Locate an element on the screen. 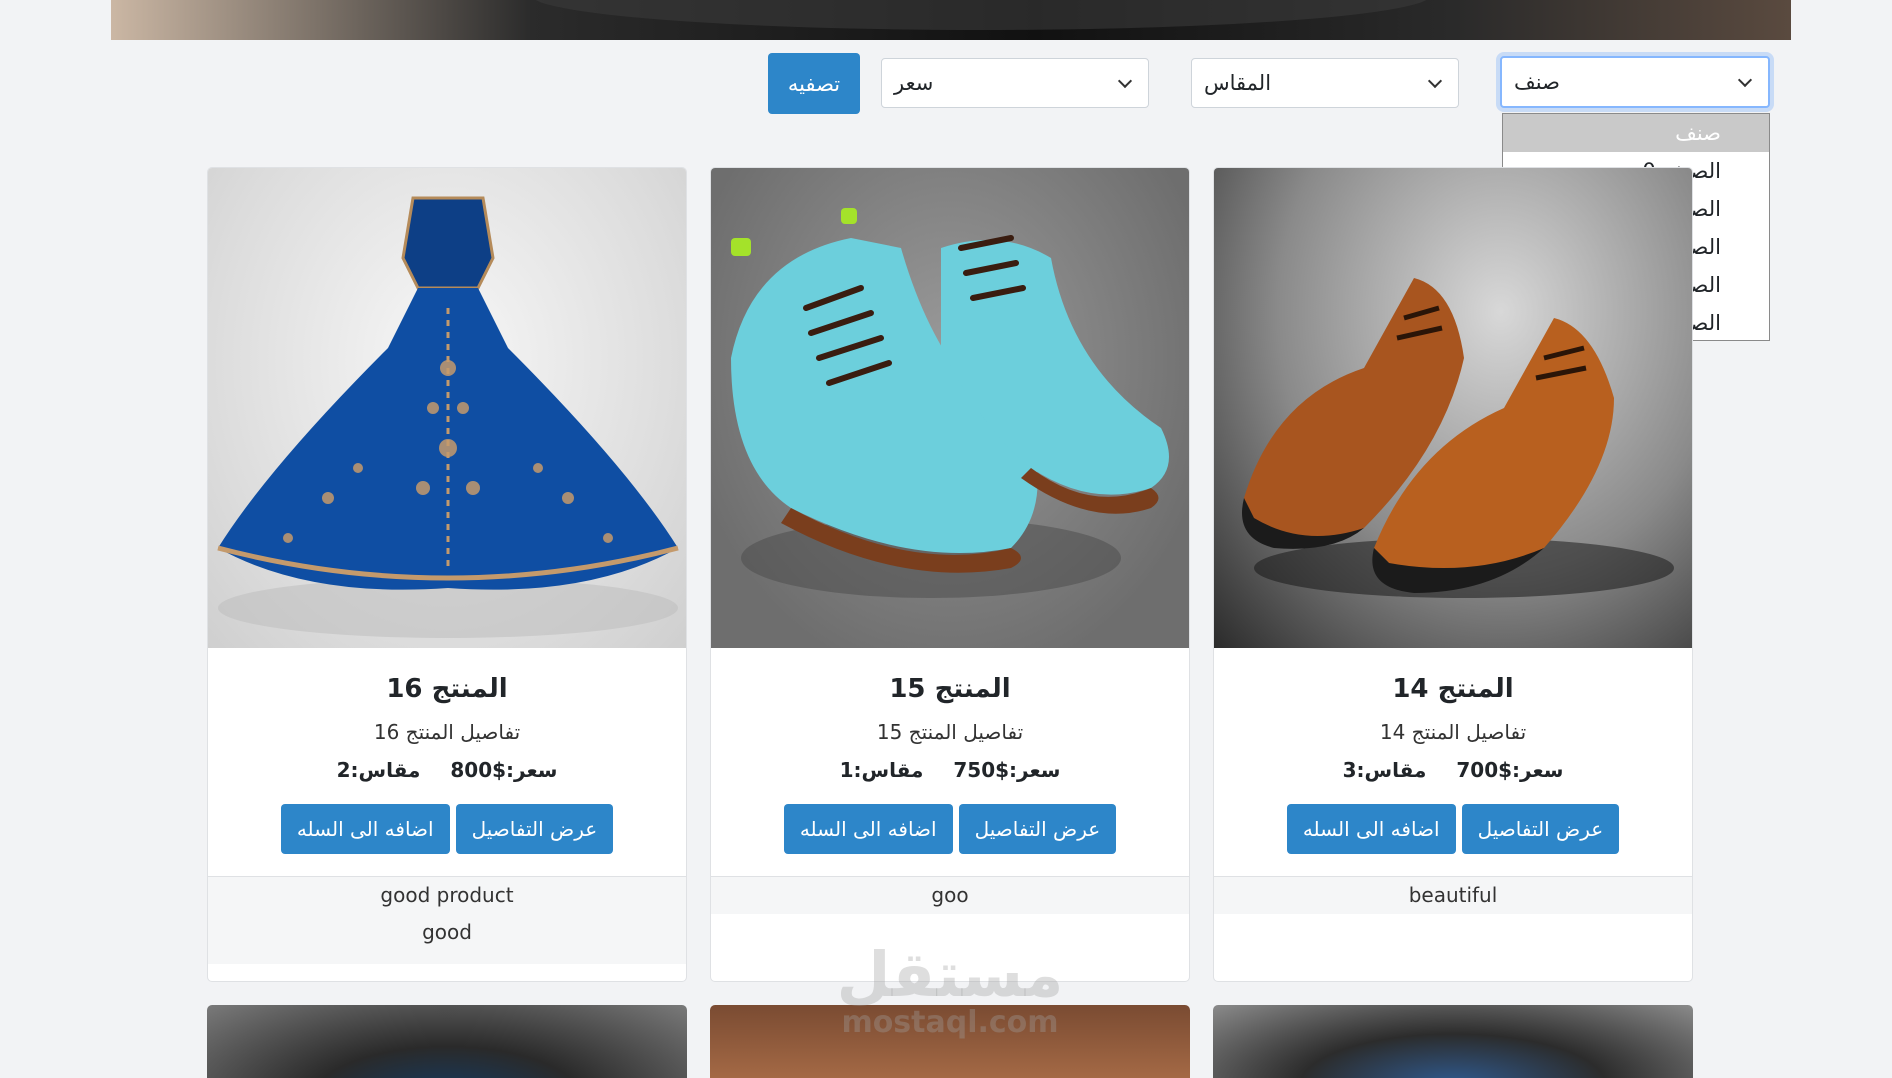 The image size is (1892, 1078). apply-filter-button: تصفيه is located at coordinates (814, 83).